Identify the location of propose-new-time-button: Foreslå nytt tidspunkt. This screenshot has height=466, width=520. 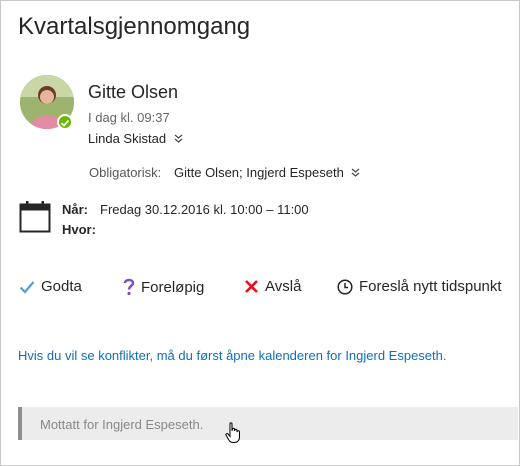
(419, 286).